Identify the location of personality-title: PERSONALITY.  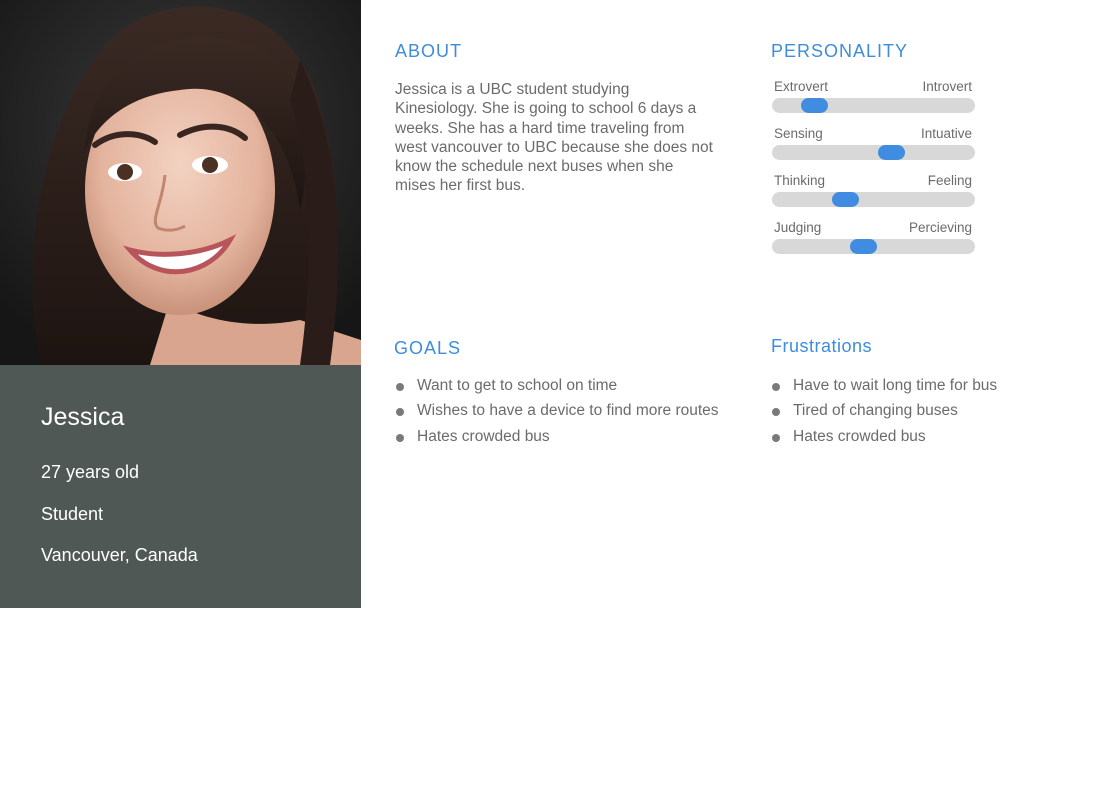
(840, 51).